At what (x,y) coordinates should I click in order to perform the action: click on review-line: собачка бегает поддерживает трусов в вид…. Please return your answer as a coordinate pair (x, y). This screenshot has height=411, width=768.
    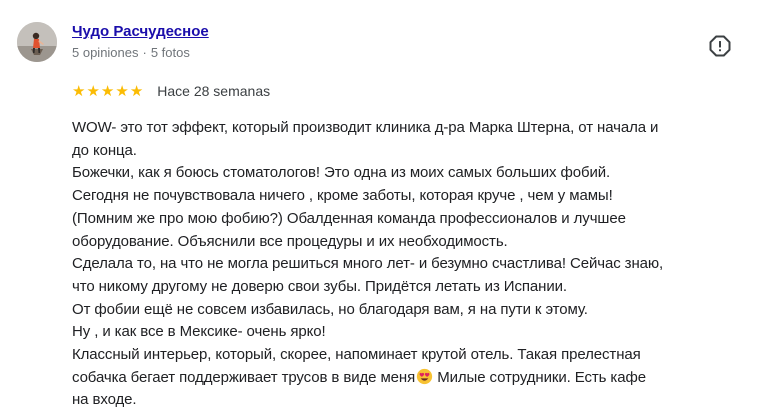
    Looking at the image, I should click on (417, 378).